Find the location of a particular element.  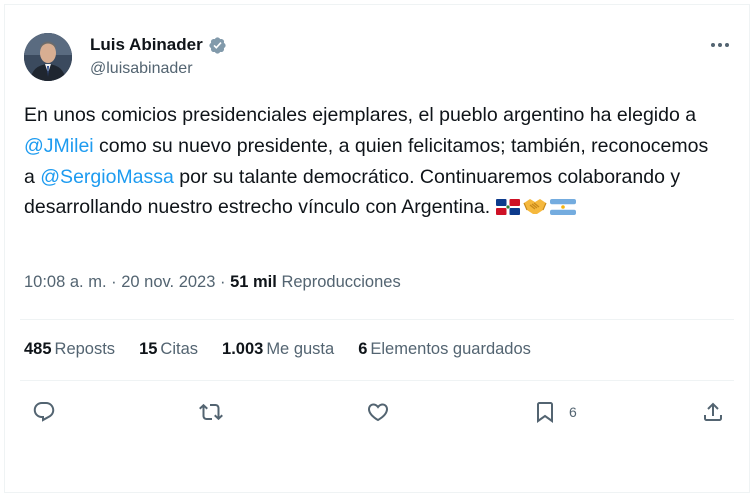

share-icon is located at coordinates (713, 411).